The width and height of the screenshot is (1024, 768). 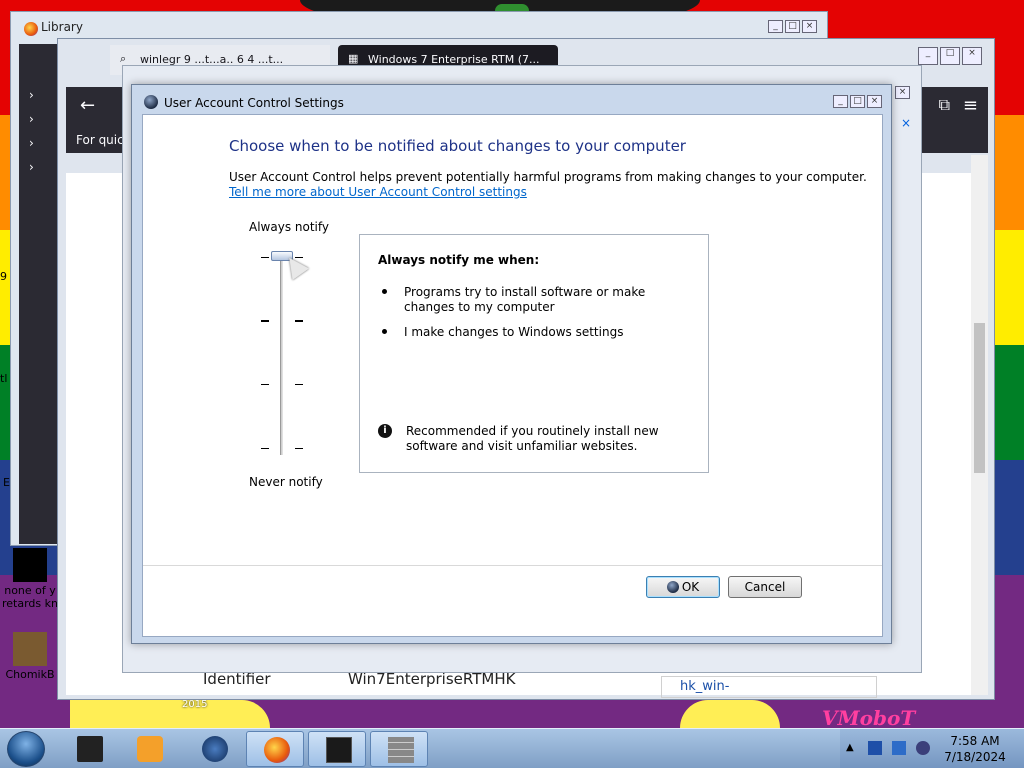 What do you see at coordinates (769, 687) in the screenshot?
I see `table-cell-link: hk_win-` at bounding box center [769, 687].